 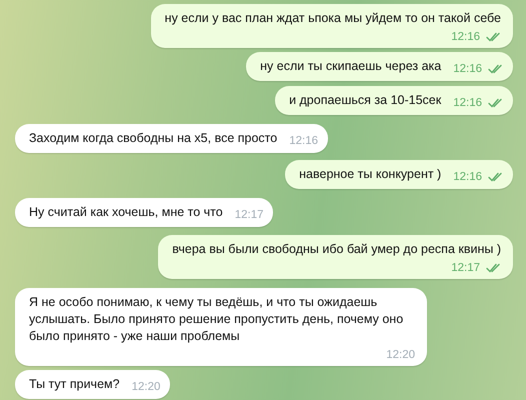 What do you see at coordinates (126, 212) in the screenshot?
I see `message-text: Ну считай как хочешь, мне то что` at bounding box center [126, 212].